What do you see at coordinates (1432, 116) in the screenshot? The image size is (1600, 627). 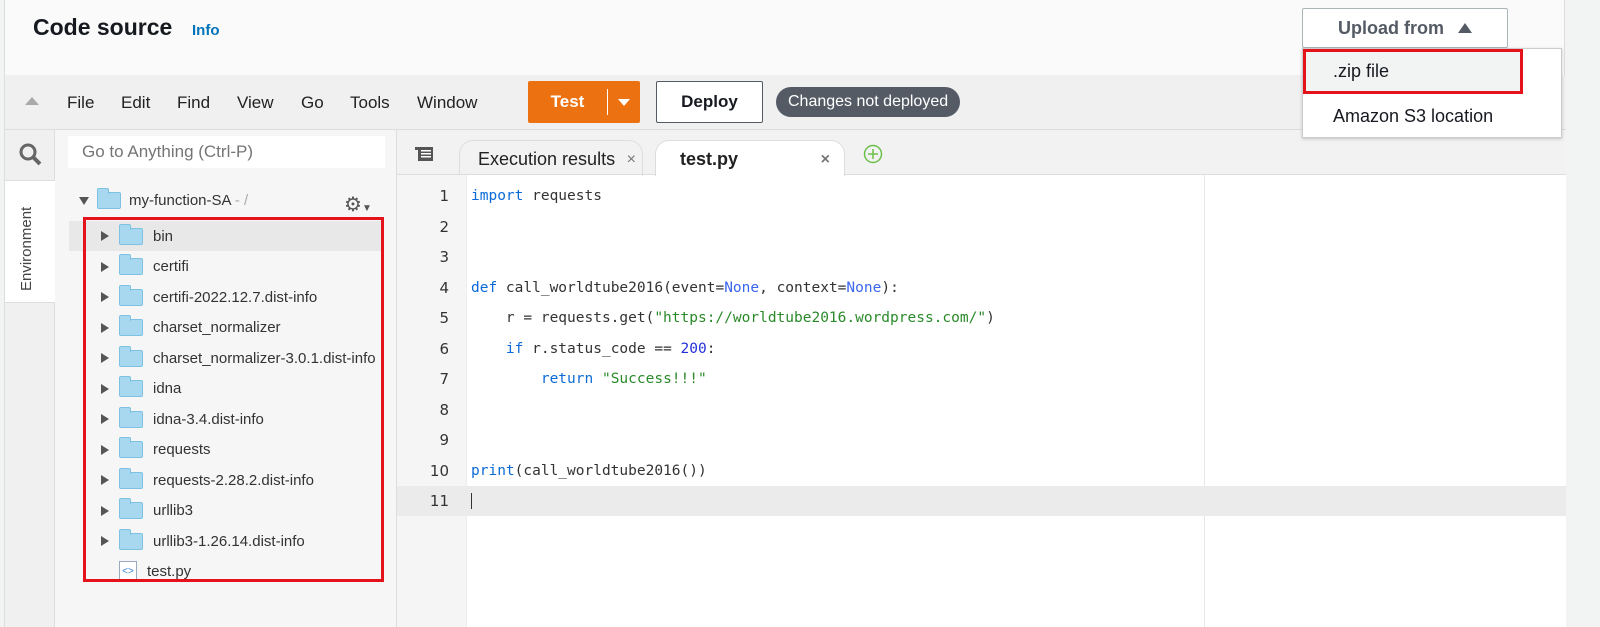 I see `menu-item-s3-location: Amazon S3 location` at bounding box center [1432, 116].